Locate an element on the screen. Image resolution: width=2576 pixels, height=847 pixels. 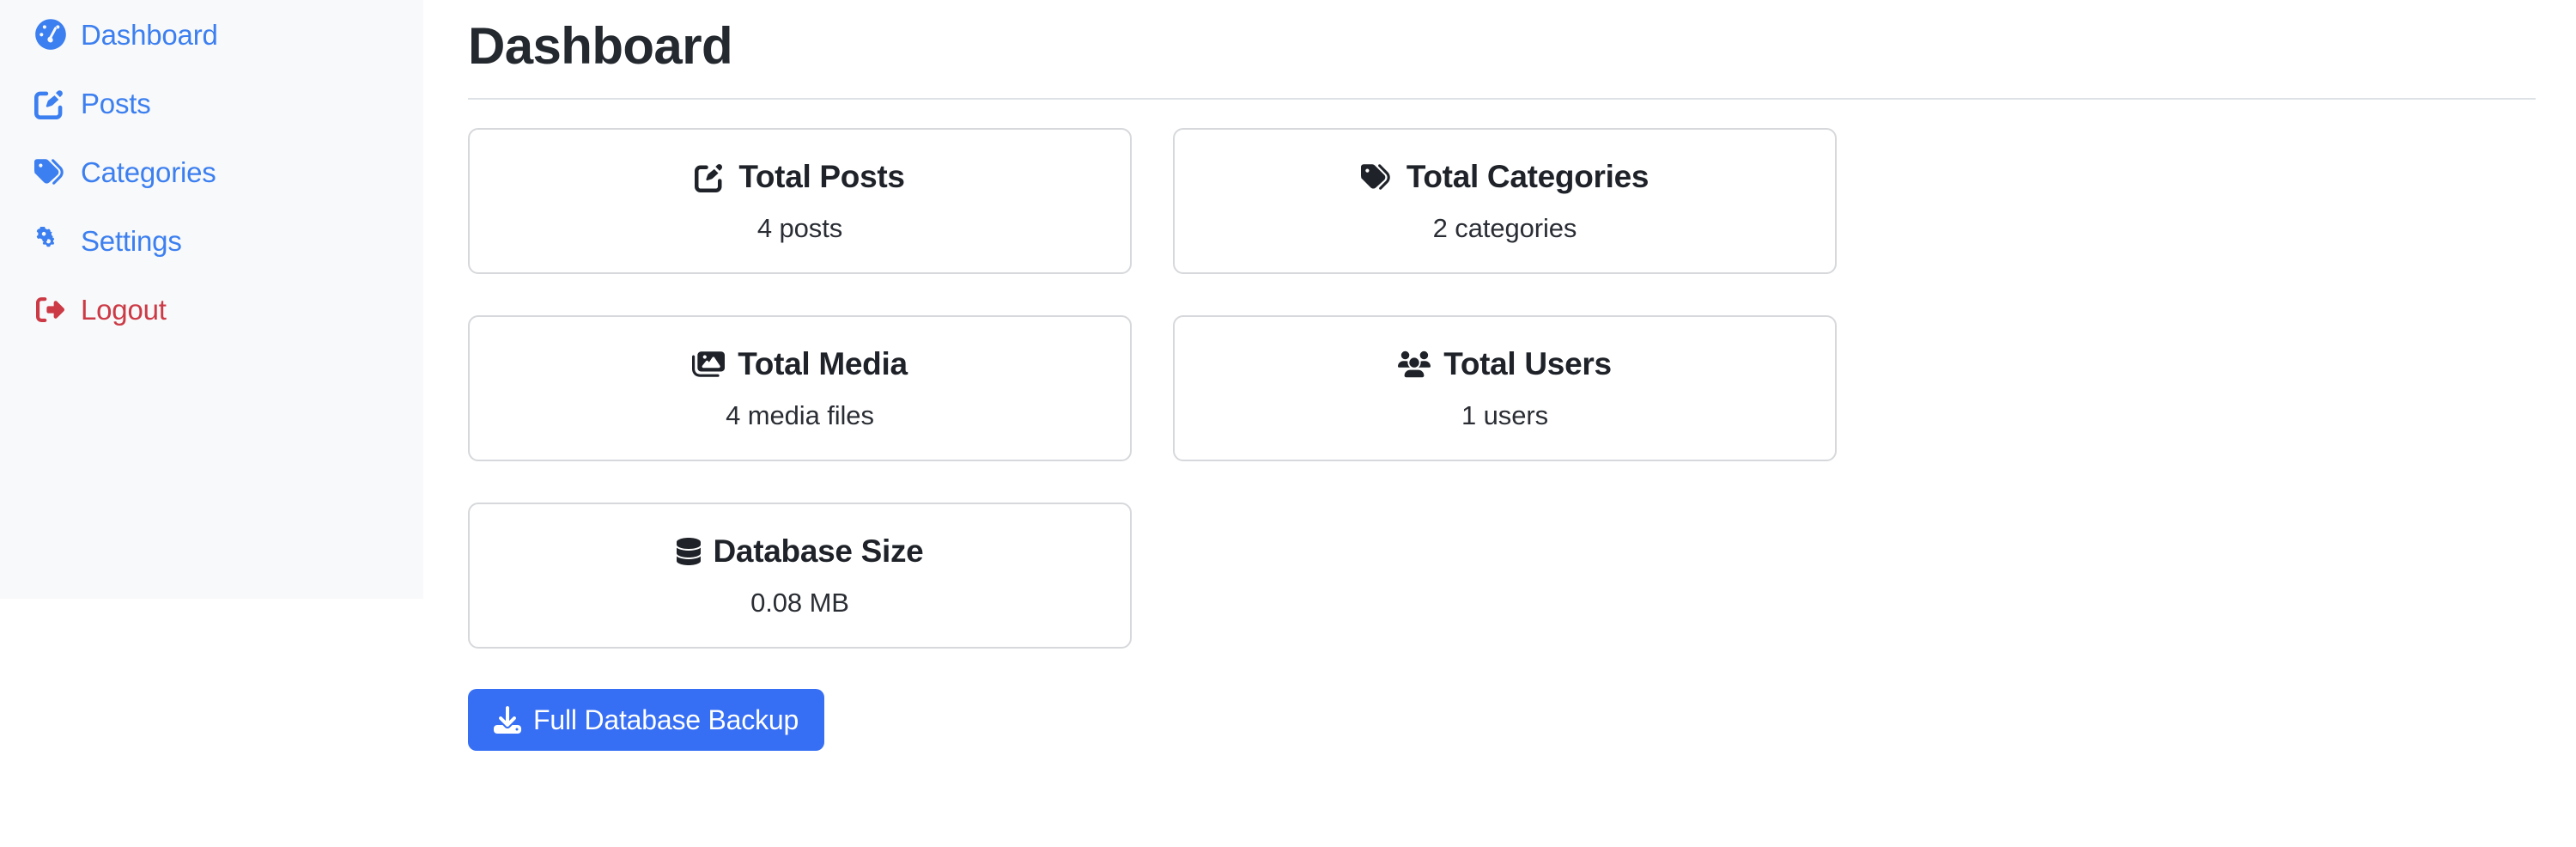
stat-card-total-posts: Total Posts 4 posts is located at coordinates (800, 201).